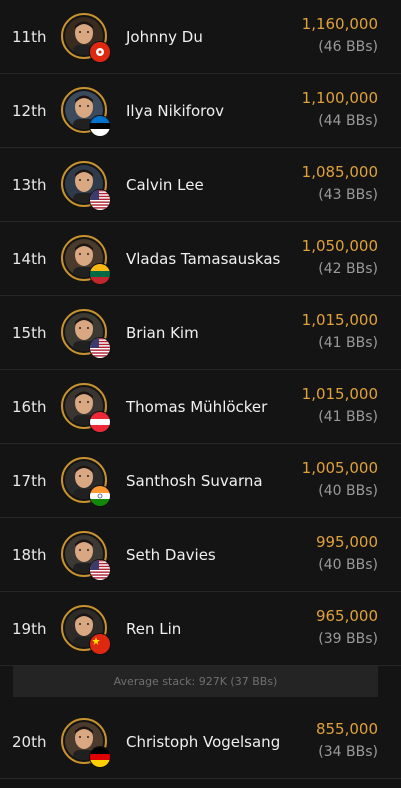  I want to click on player-rank: 12th, so click(29, 111).